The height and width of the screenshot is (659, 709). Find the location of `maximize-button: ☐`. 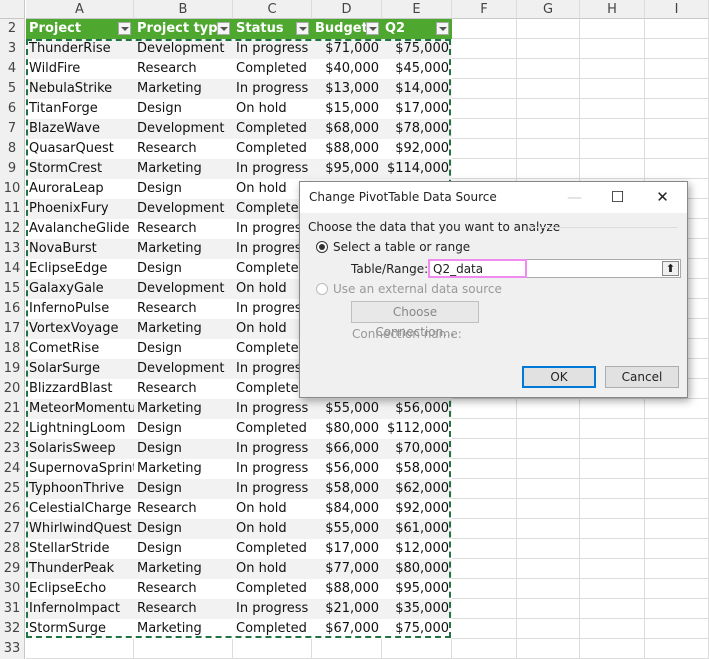

maximize-button: ☐ is located at coordinates (617, 197).